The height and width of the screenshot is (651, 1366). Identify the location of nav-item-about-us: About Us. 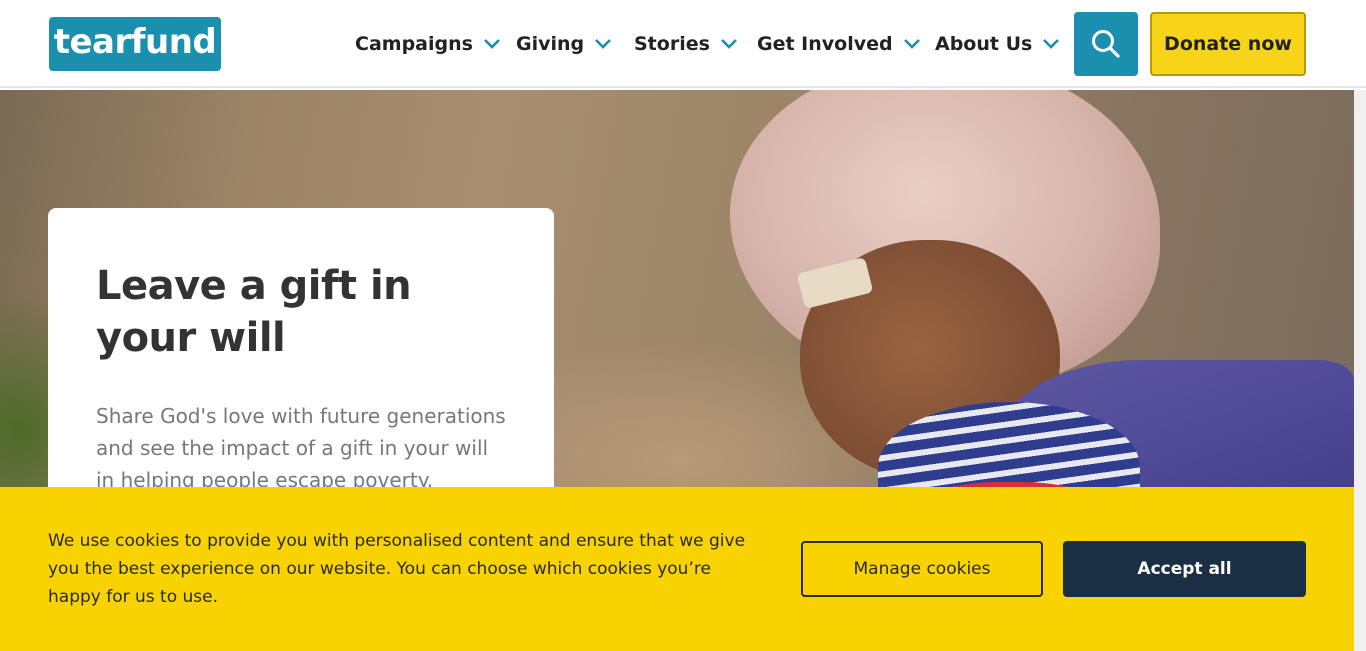
(997, 44).